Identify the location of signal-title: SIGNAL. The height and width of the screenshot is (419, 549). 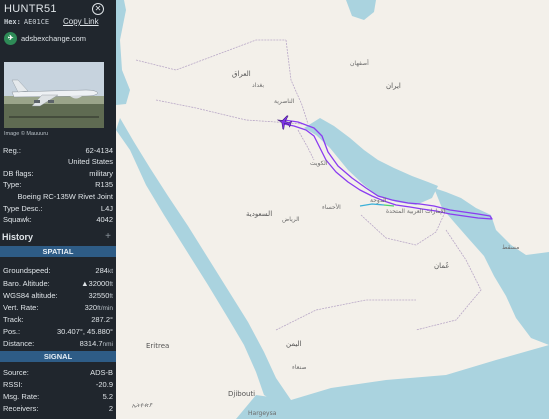
(58, 356).